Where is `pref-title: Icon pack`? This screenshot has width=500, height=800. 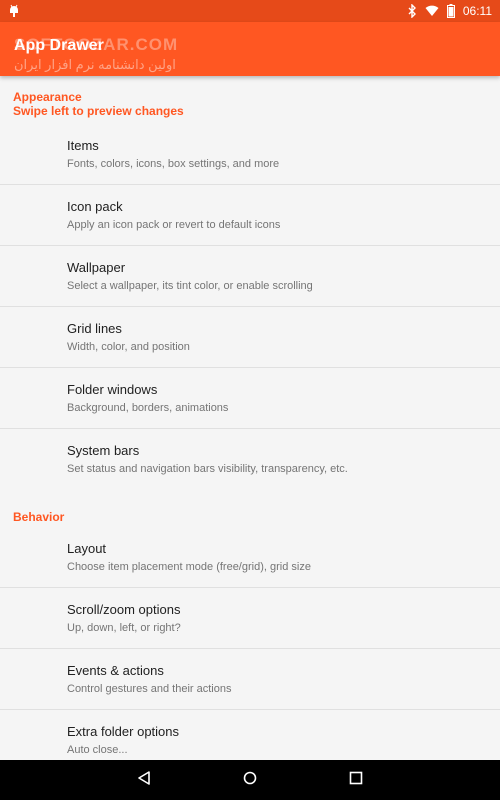 pref-title: Icon pack is located at coordinates (95, 206).